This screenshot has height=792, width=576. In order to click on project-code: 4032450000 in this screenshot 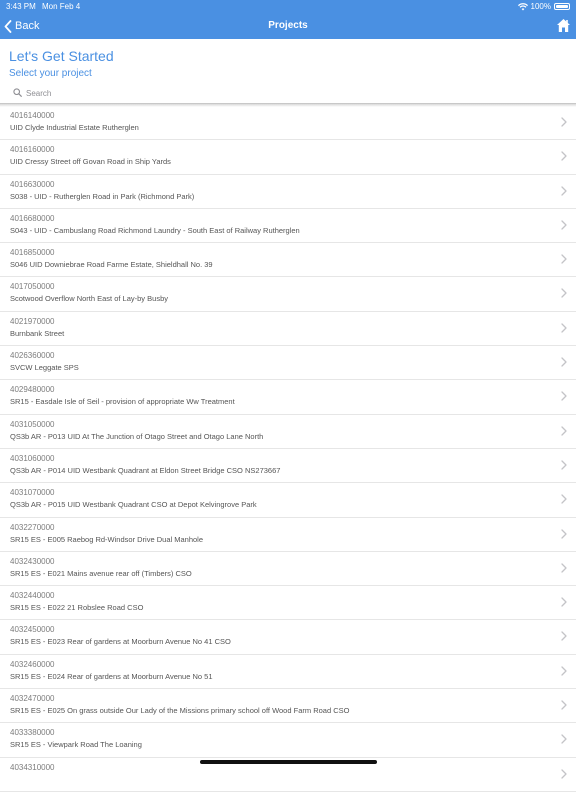, I will do `click(32, 630)`.